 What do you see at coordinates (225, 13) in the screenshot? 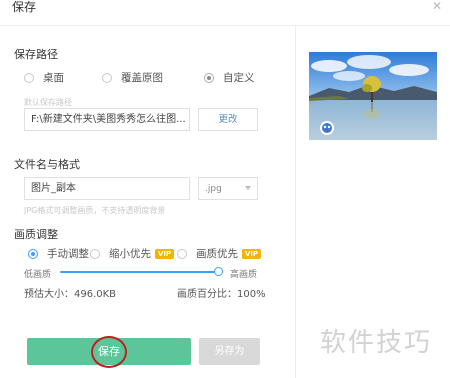
I see `dialog-titlebar: 保存 ✕` at bounding box center [225, 13].